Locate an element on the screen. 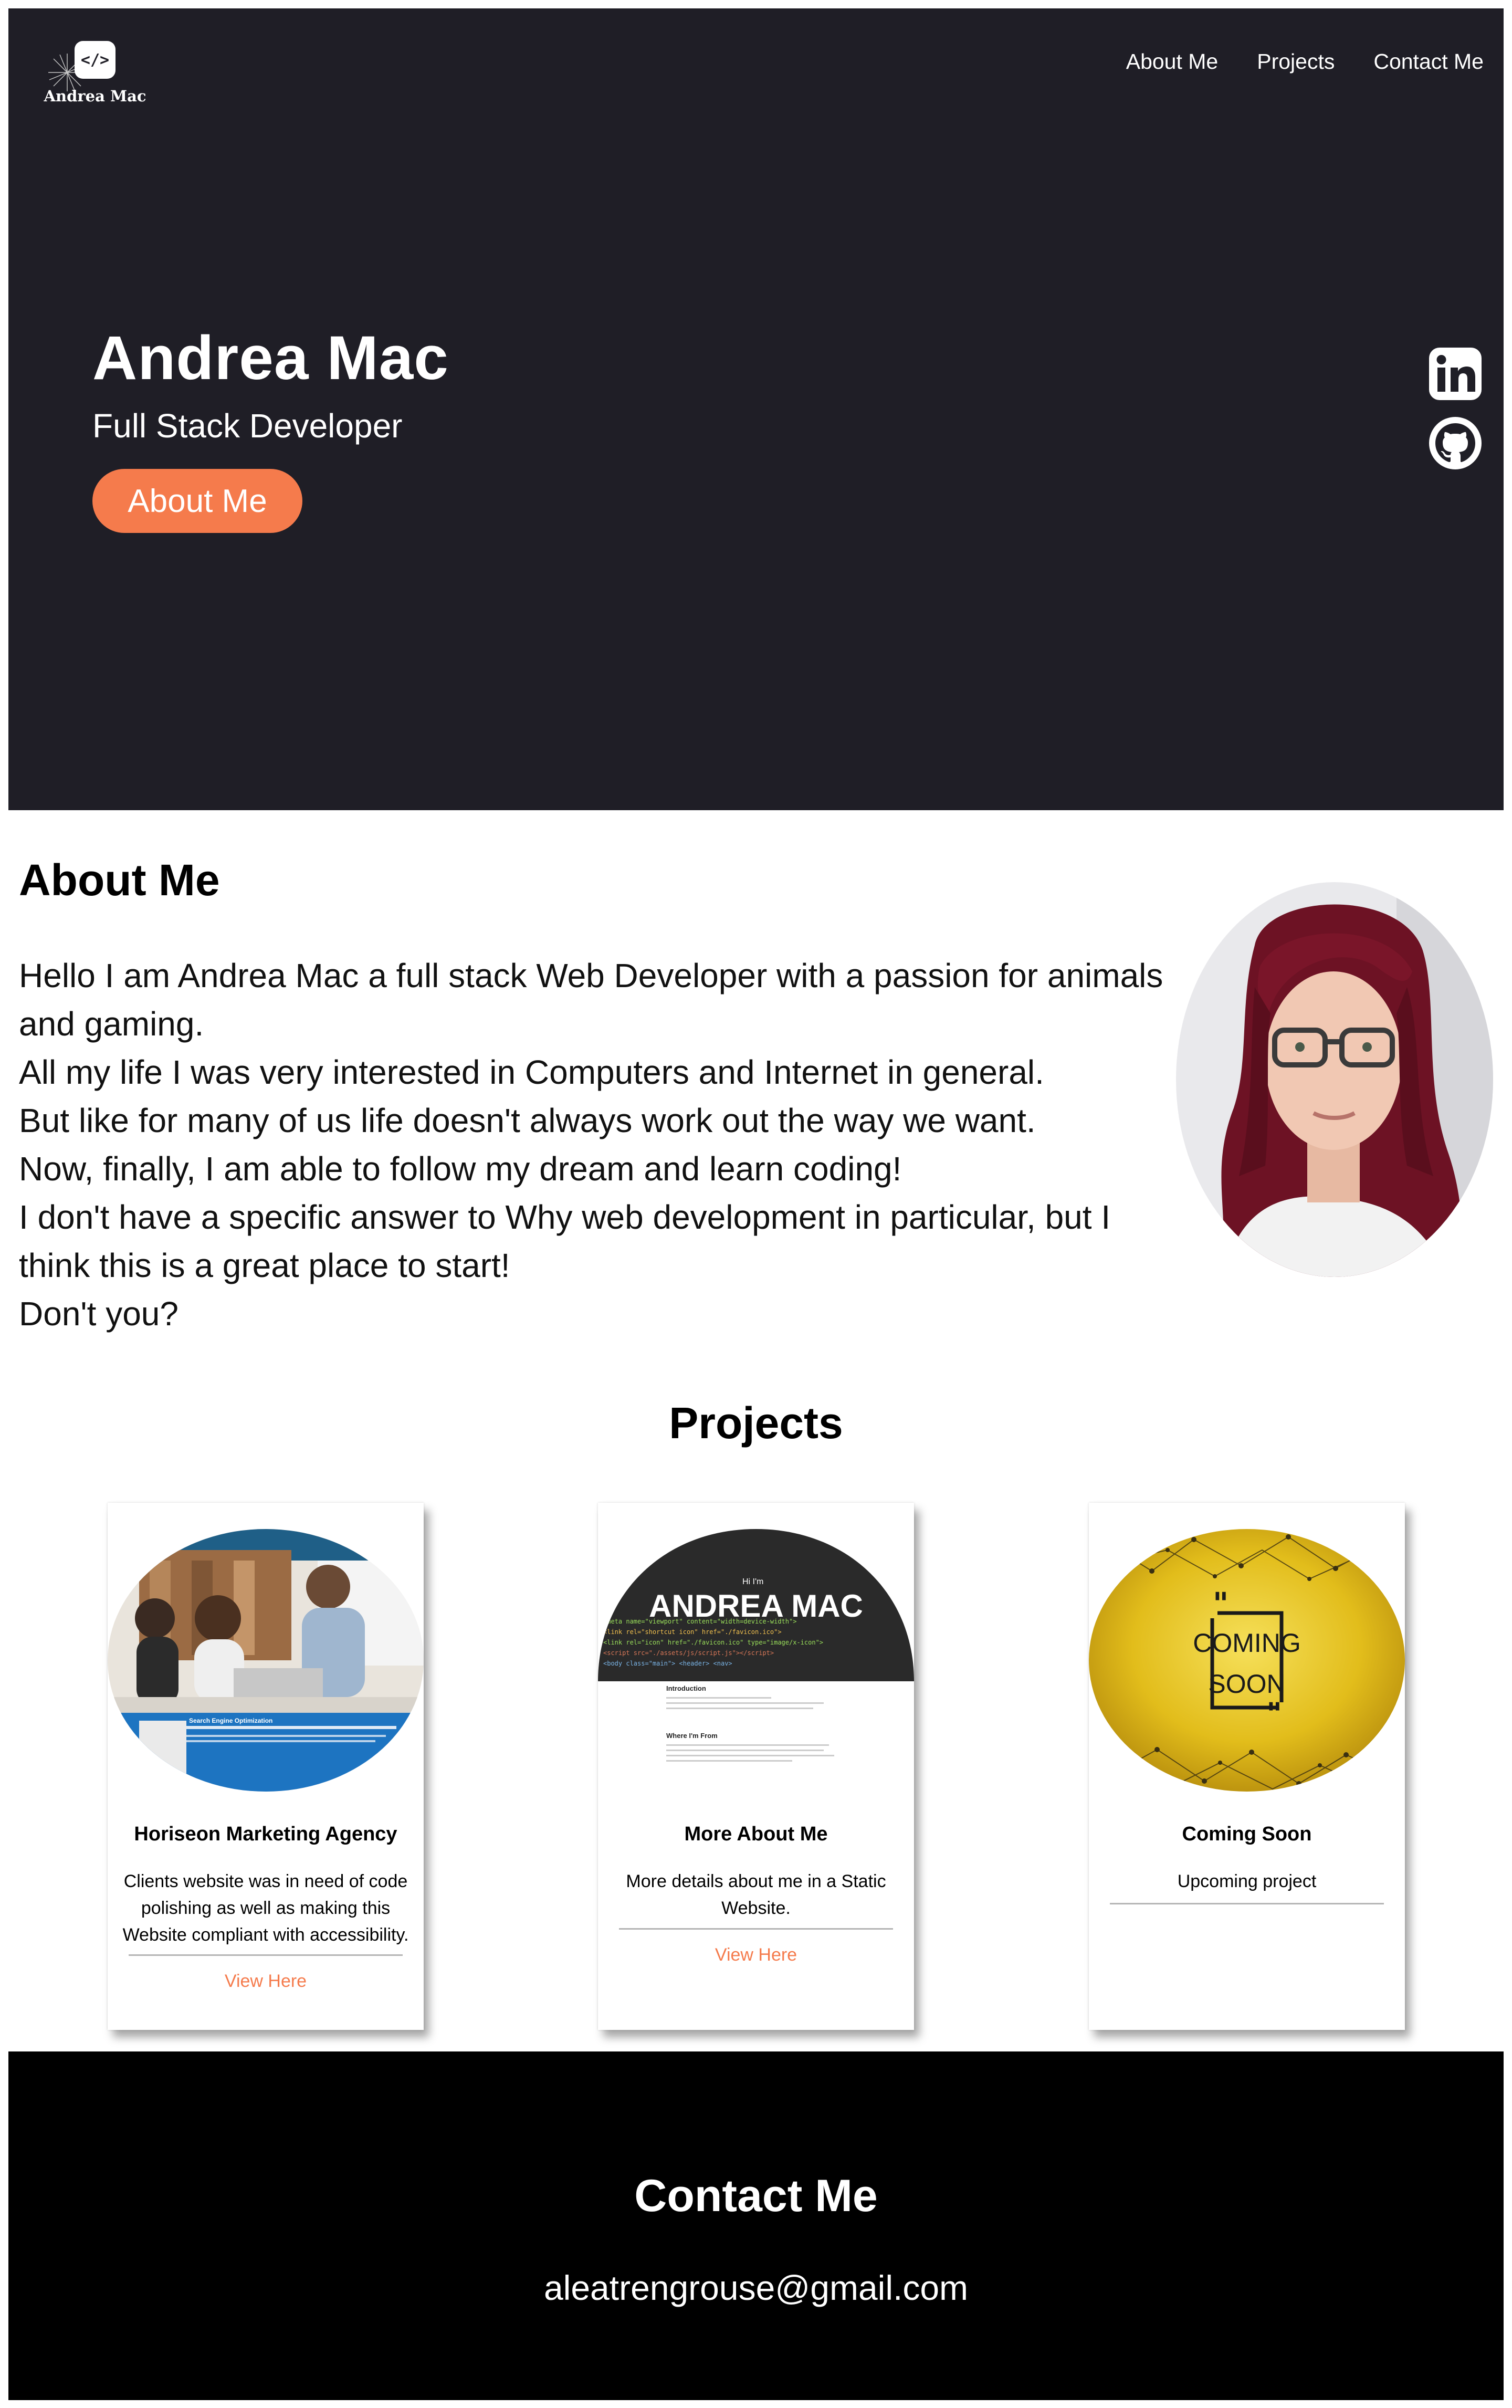 The image size is (1512, 2408). projects-heading: Projects is located at coordinates (756, 1423).